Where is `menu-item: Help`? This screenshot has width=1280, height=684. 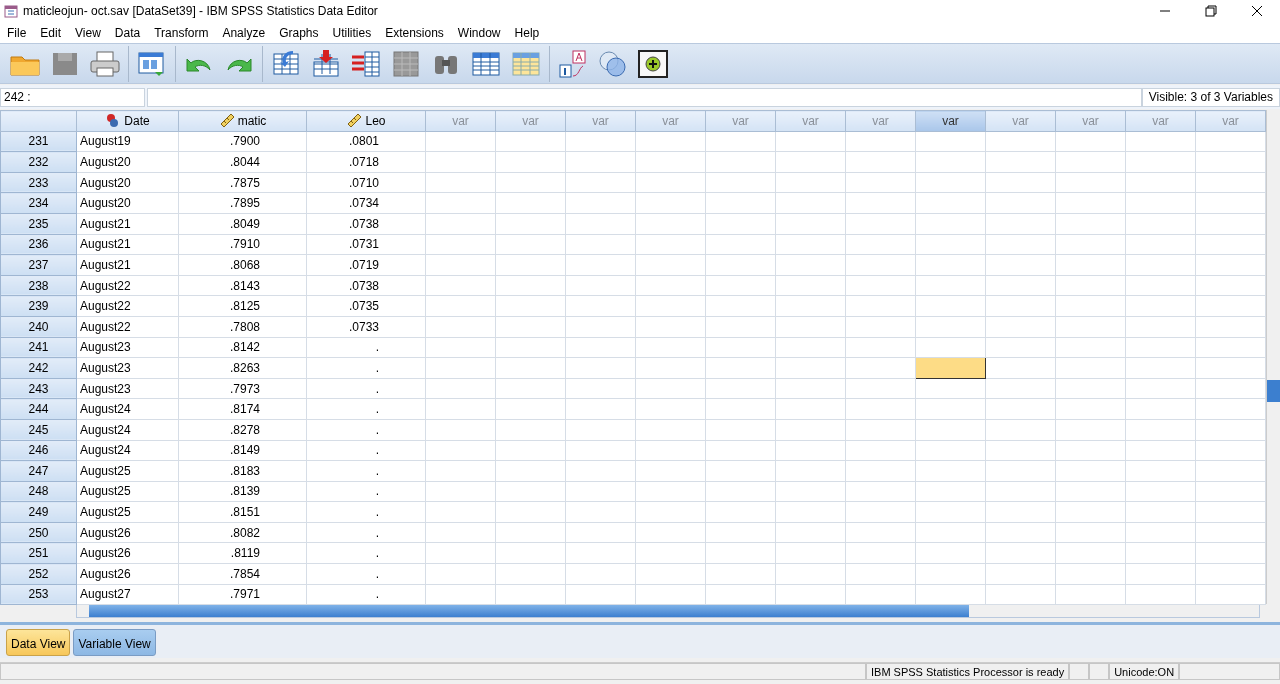 menu-item: Help is located at coordinates (527, 32).